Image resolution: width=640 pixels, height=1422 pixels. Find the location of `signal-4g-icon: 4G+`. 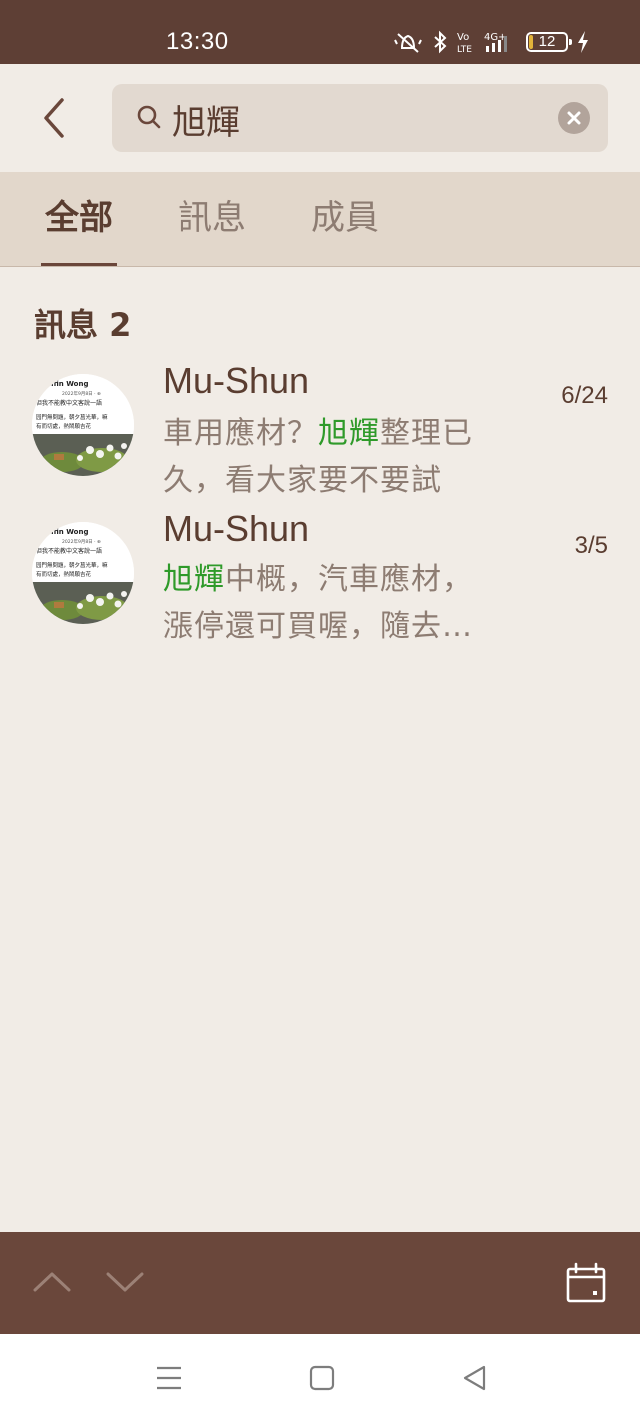

signal-4g-icon: 4G+ is located at coordinates (500, 42).